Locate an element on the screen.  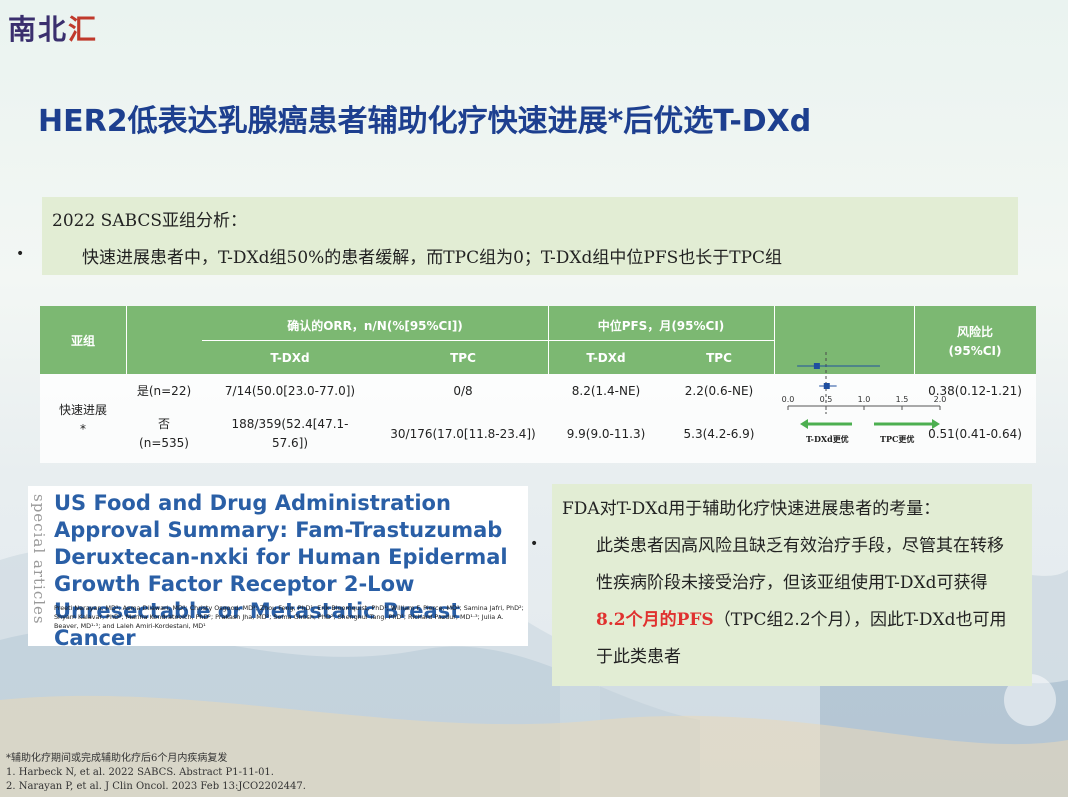
page-title: HER2低表达乳腺癌患者辅助化疗快速进展*后优选T-DXd is located at coordinates (425, 121).